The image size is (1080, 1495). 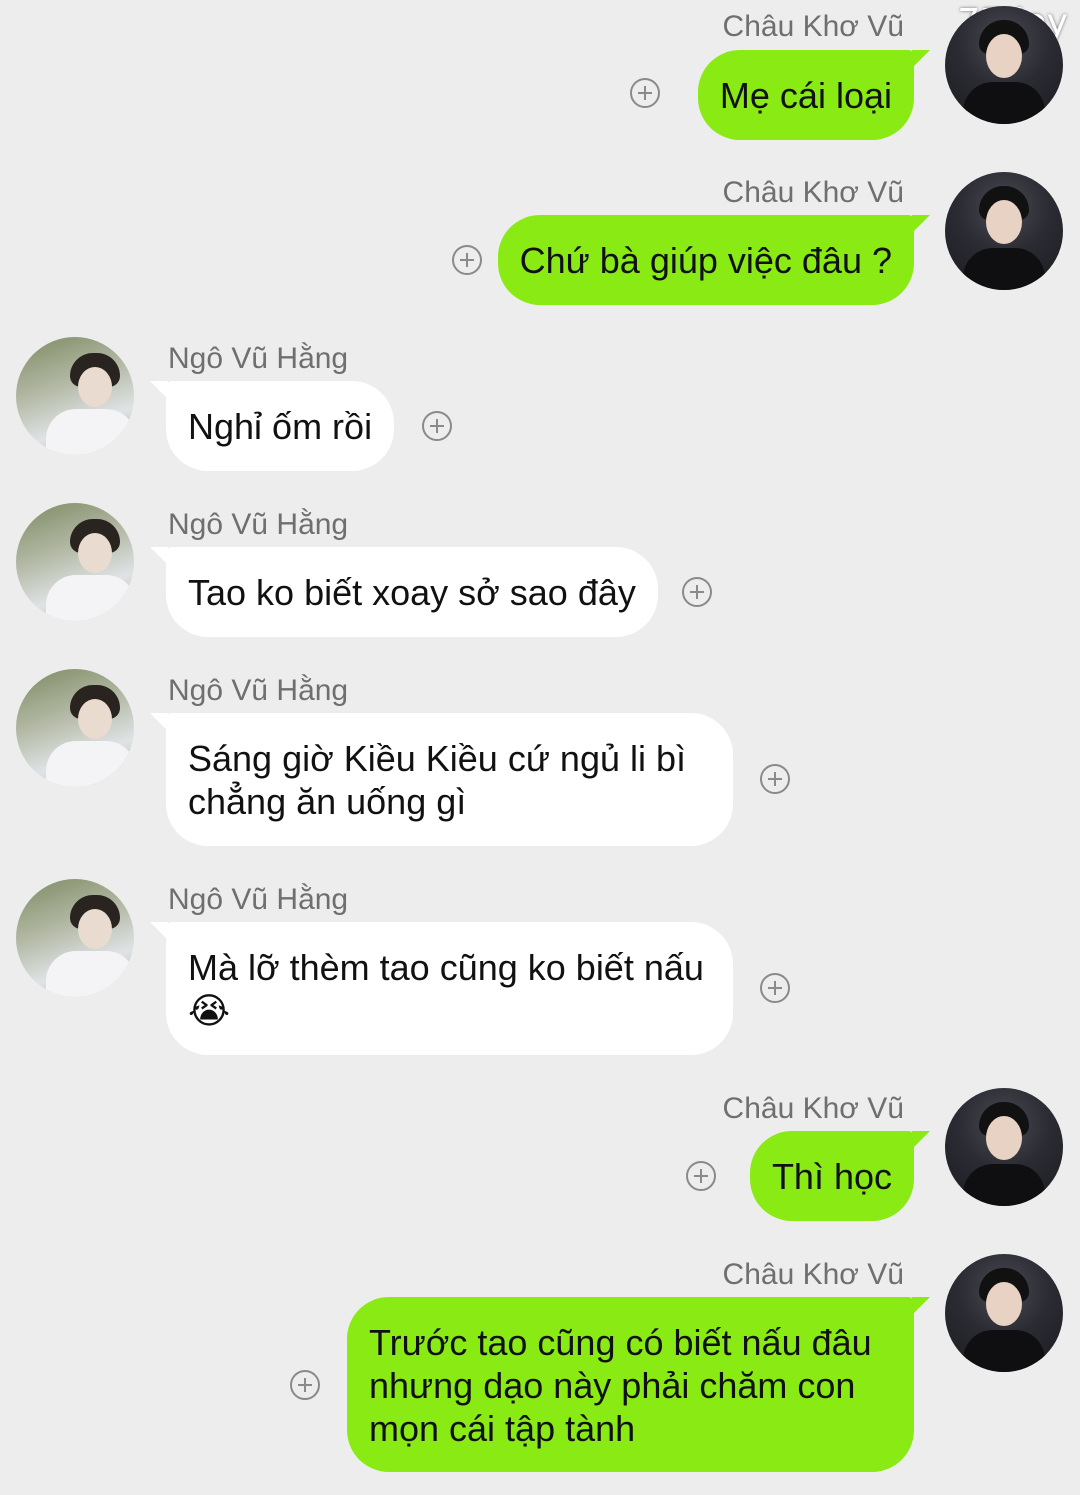 What do you see at coordinates (280, 426) in the screenshot?
I see `message-line: Nghỉ ốm rồi` at bounding box center [280, 426].